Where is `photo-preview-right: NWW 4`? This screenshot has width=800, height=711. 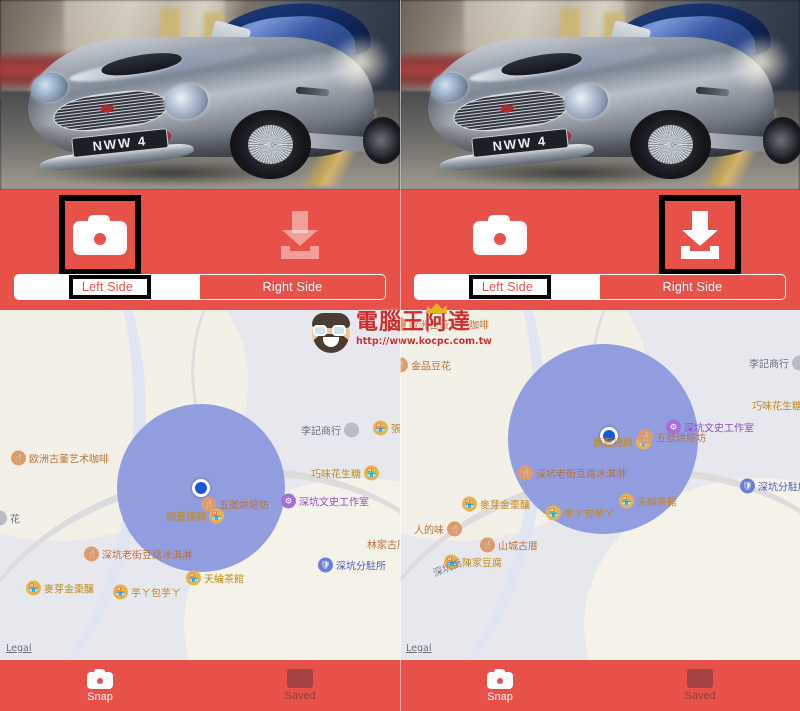
photo-preview-right: NWW 4 is located at coordinates (600, 95).